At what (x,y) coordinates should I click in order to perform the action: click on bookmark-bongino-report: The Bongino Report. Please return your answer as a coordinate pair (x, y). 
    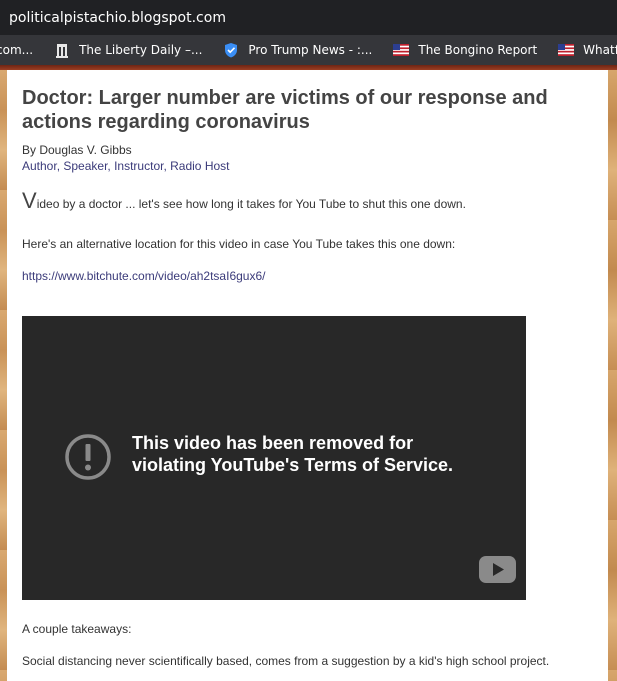
    Looking at the image, I should click on (465, 50).